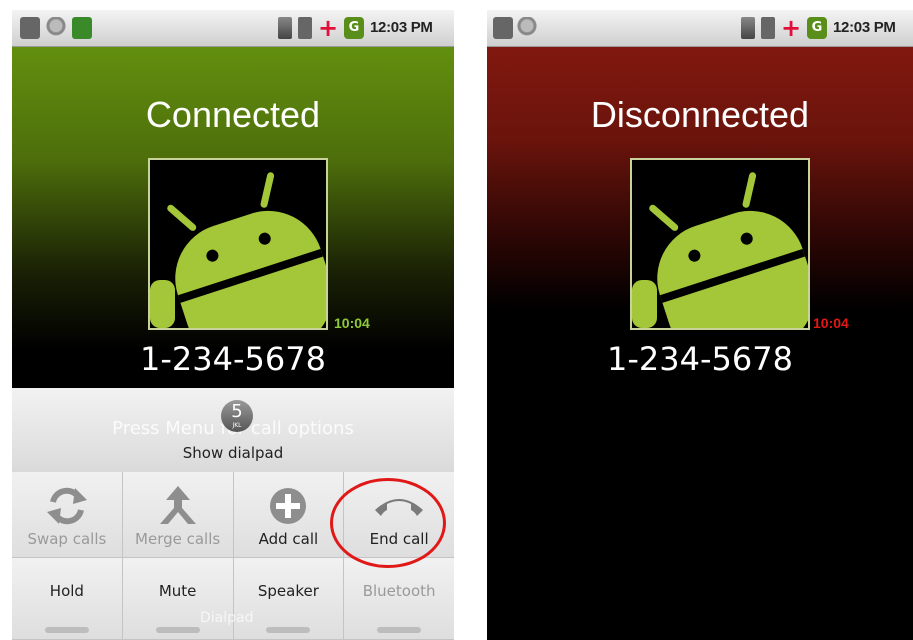 The width and height of the screenshot is (913, 640). I want to click on end-call-highlight-circle, so click(388, 523).